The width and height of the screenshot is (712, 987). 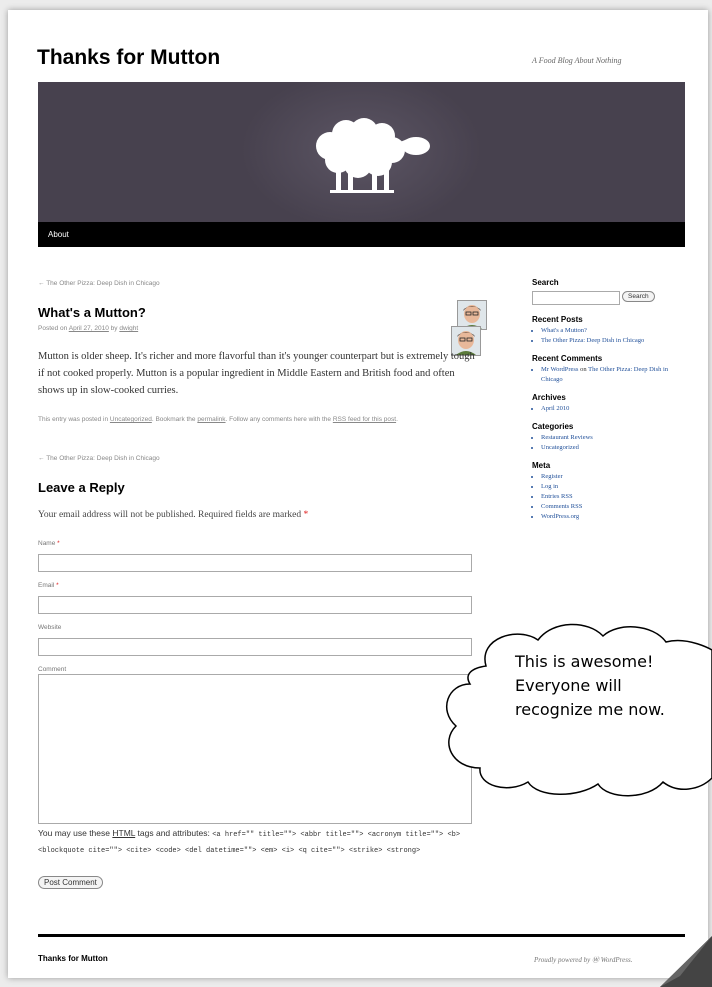 I want to click on header-banner, so click(x=361, y=152).